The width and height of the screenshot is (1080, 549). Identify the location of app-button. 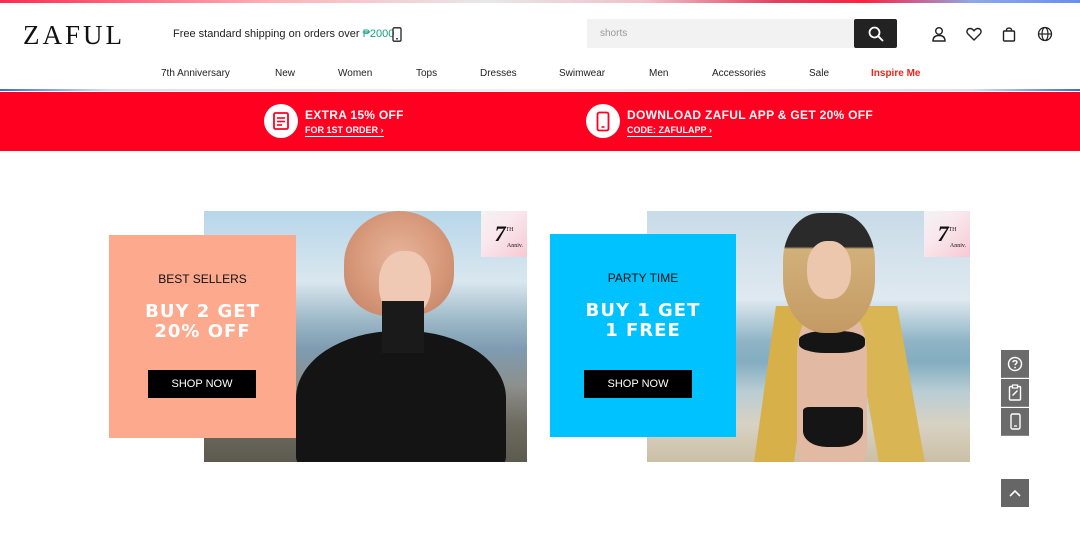
(1015, 422).